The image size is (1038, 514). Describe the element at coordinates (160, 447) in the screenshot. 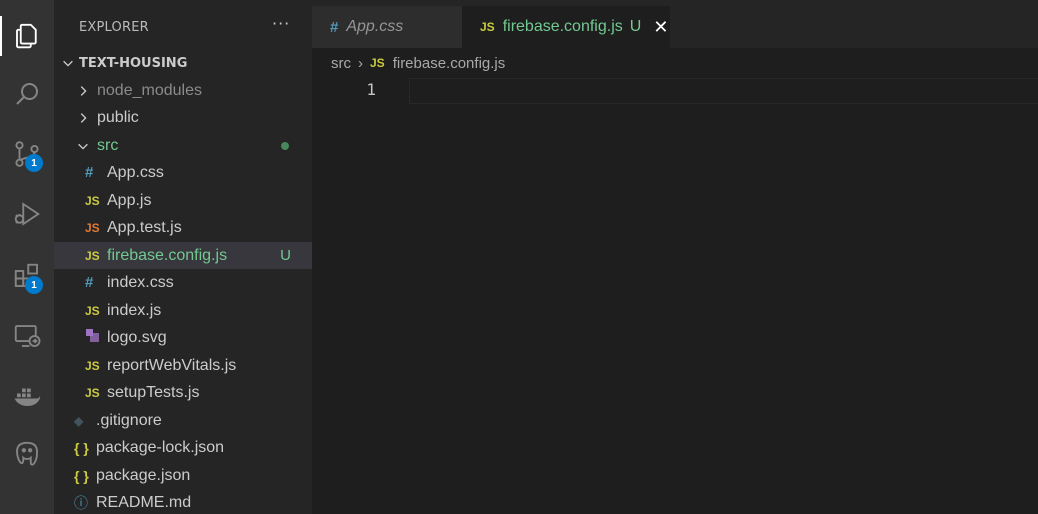

I see `tree-item-label: package-lock.json` at that location.